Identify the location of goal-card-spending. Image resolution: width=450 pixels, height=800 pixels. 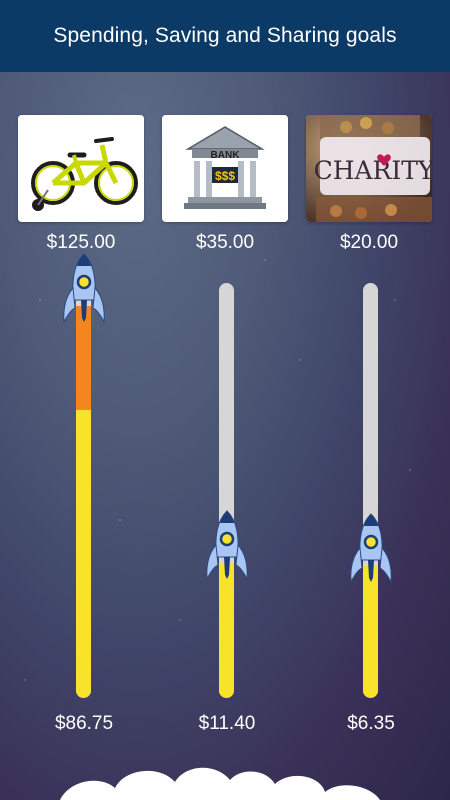
(81, 168).